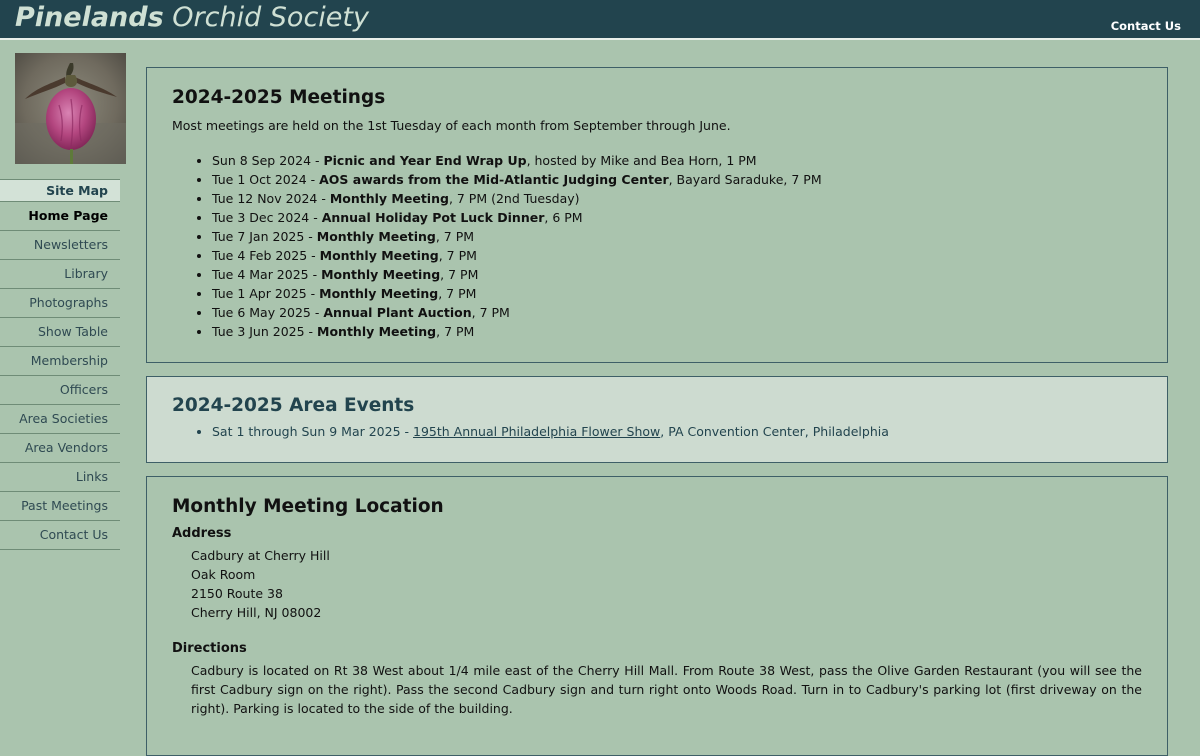  What do you see at coordinates (60, 274) in the screenshot?
I see `sidebar-item-library: Library` at bounding box center [60, 274].